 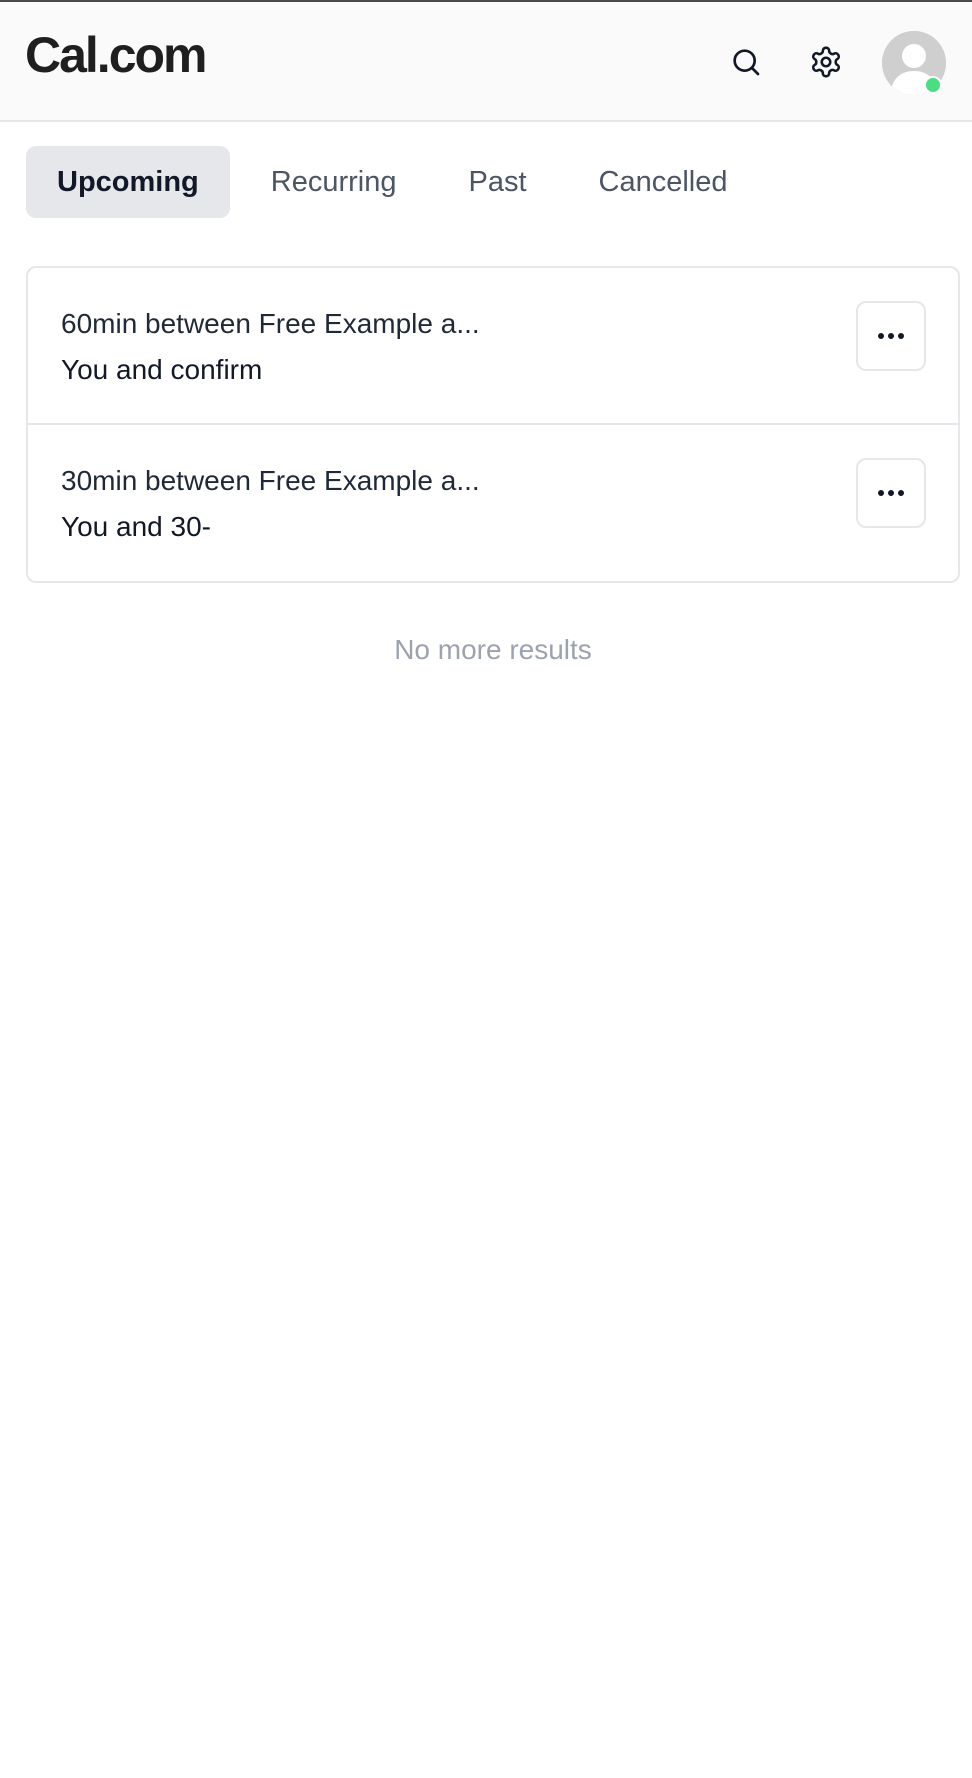 What do you see at coordinates (933, 85) in the screenshot?
I see `online-status-dot` at bounding box center [933, 85].